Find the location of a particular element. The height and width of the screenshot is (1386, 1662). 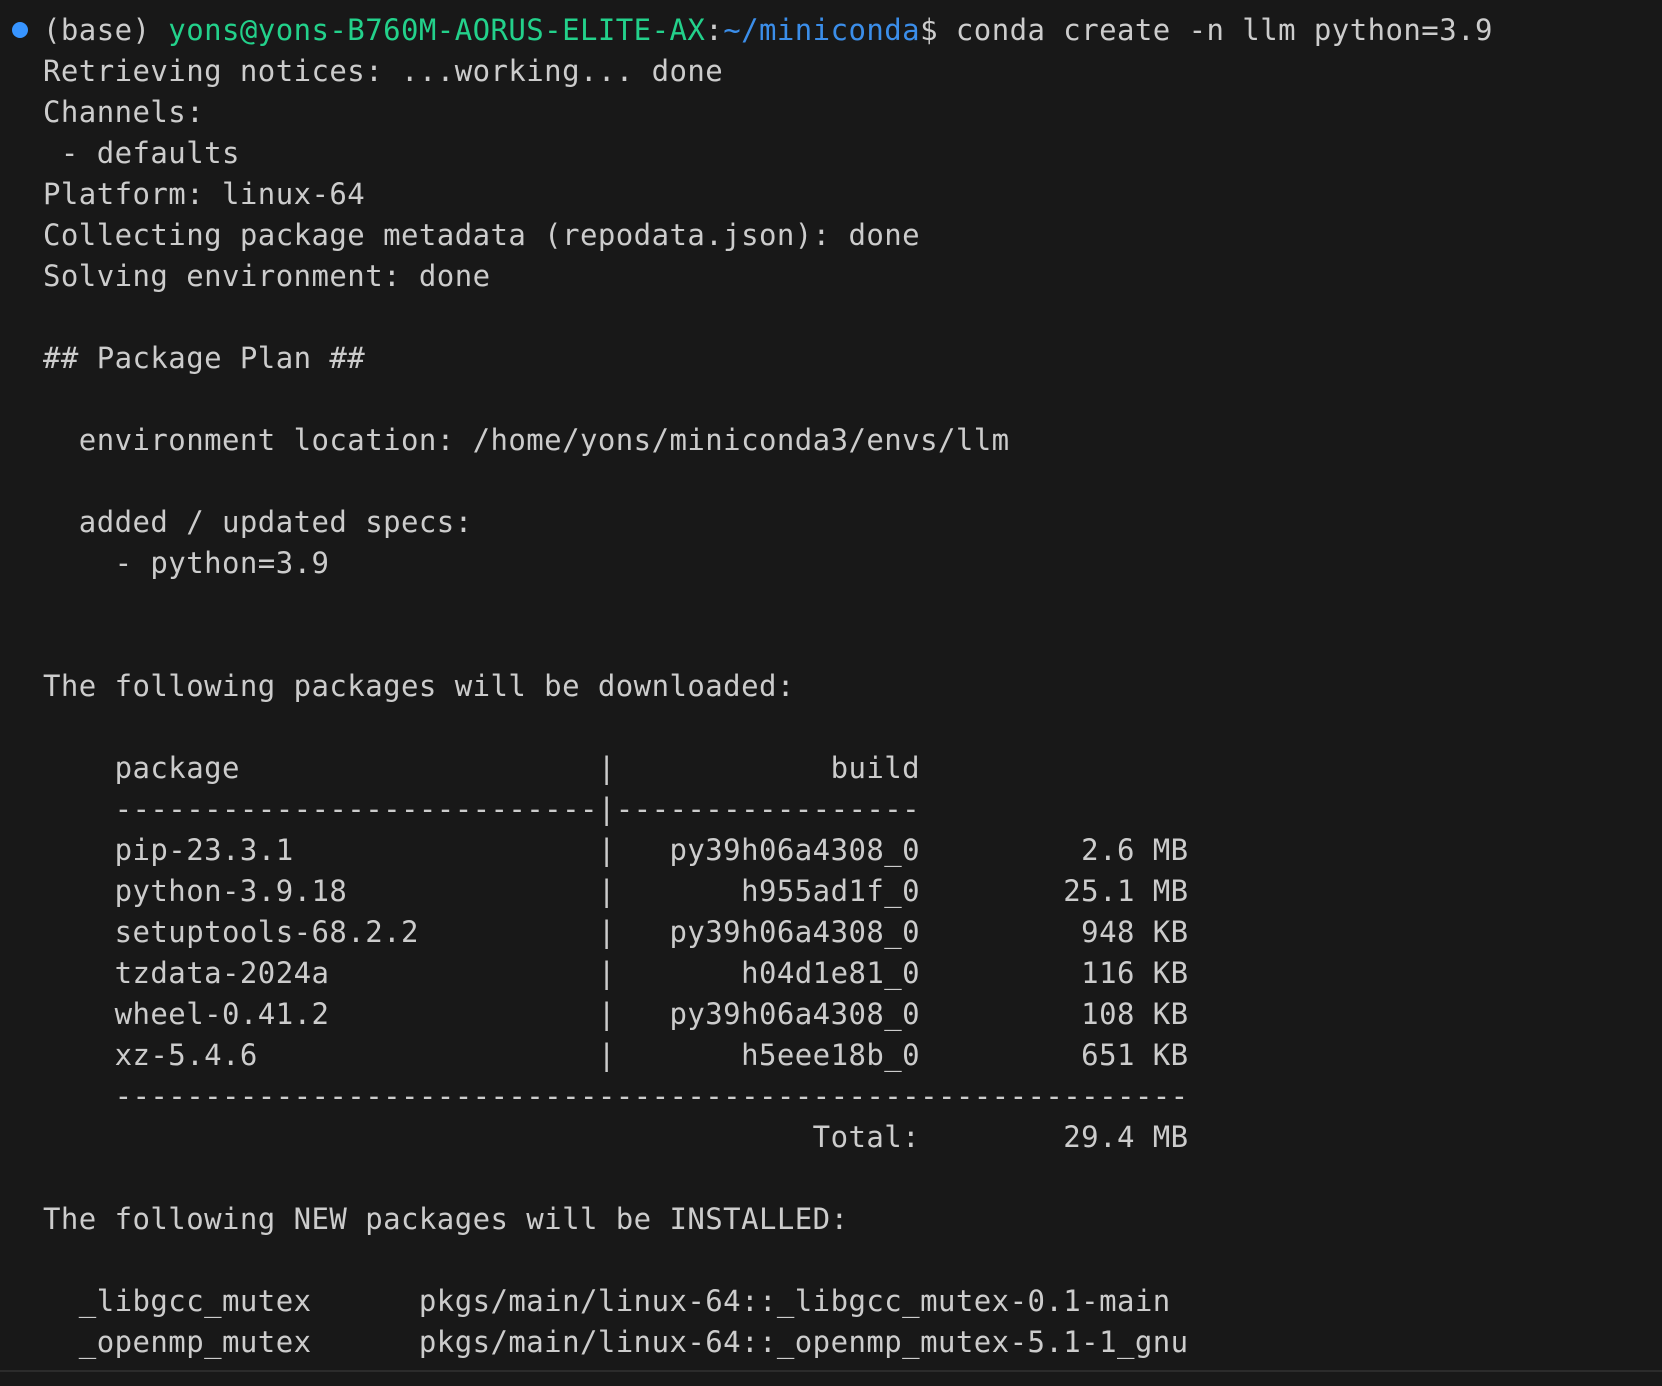

output-line-channels: Channels: is located at coordinates (124, 112).